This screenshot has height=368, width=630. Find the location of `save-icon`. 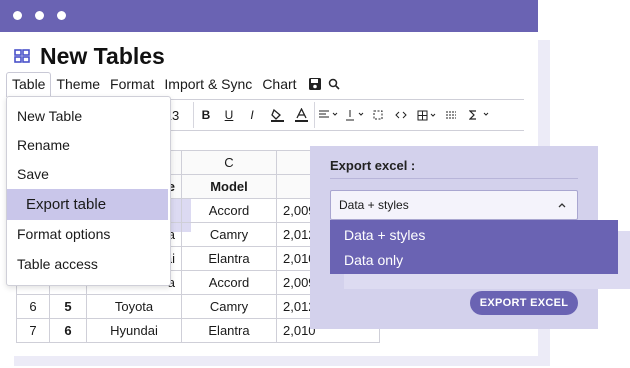

save-icon is located at coordinates (315, 84).